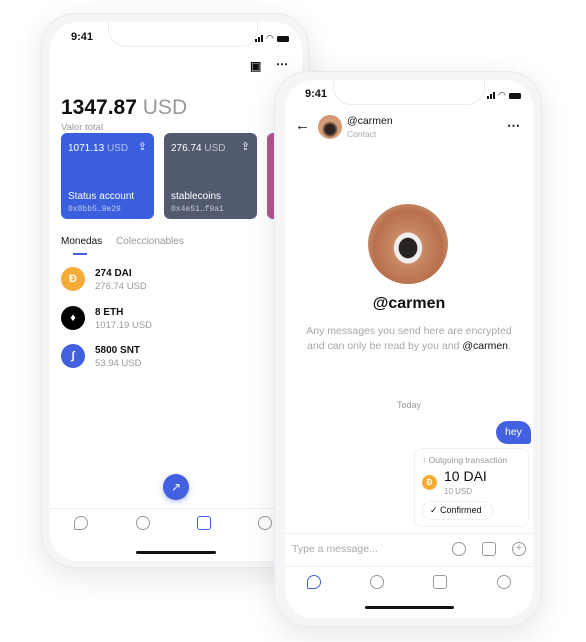  What do you see at coordinates (519, 549) in the screenshot?
I see `add-icon: +` at bounding box center [519, 549].